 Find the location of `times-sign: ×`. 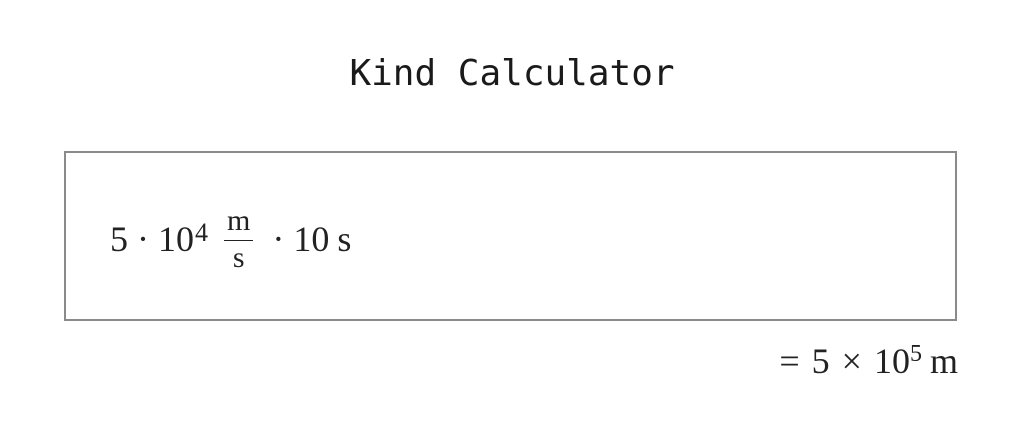

times-sign: × is located at coordinates (851, 361).